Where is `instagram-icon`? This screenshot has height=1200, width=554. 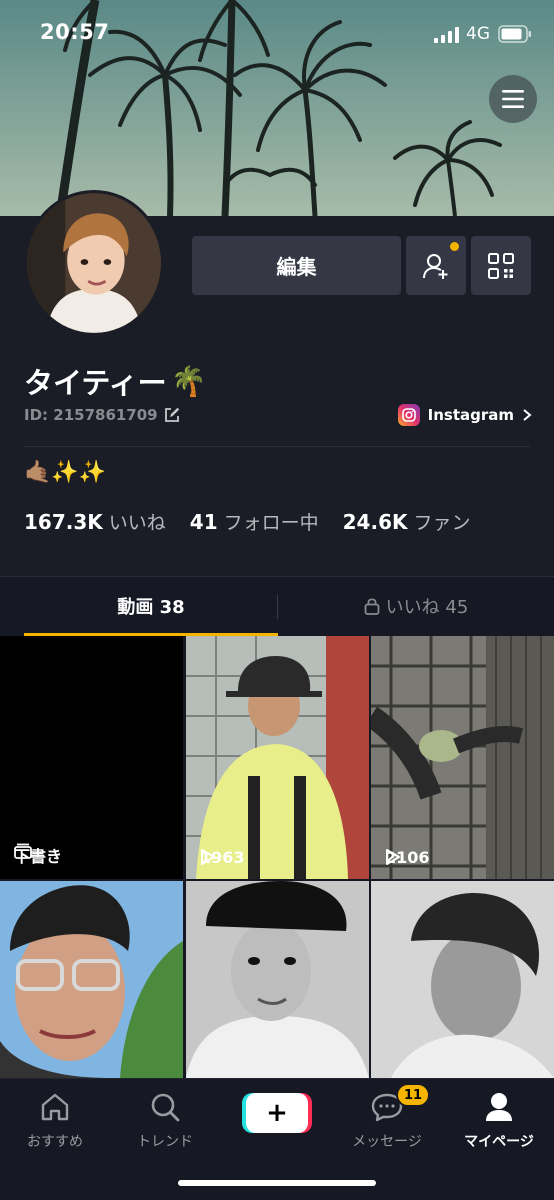
instagram-icon is located at coordinates (408, 415).